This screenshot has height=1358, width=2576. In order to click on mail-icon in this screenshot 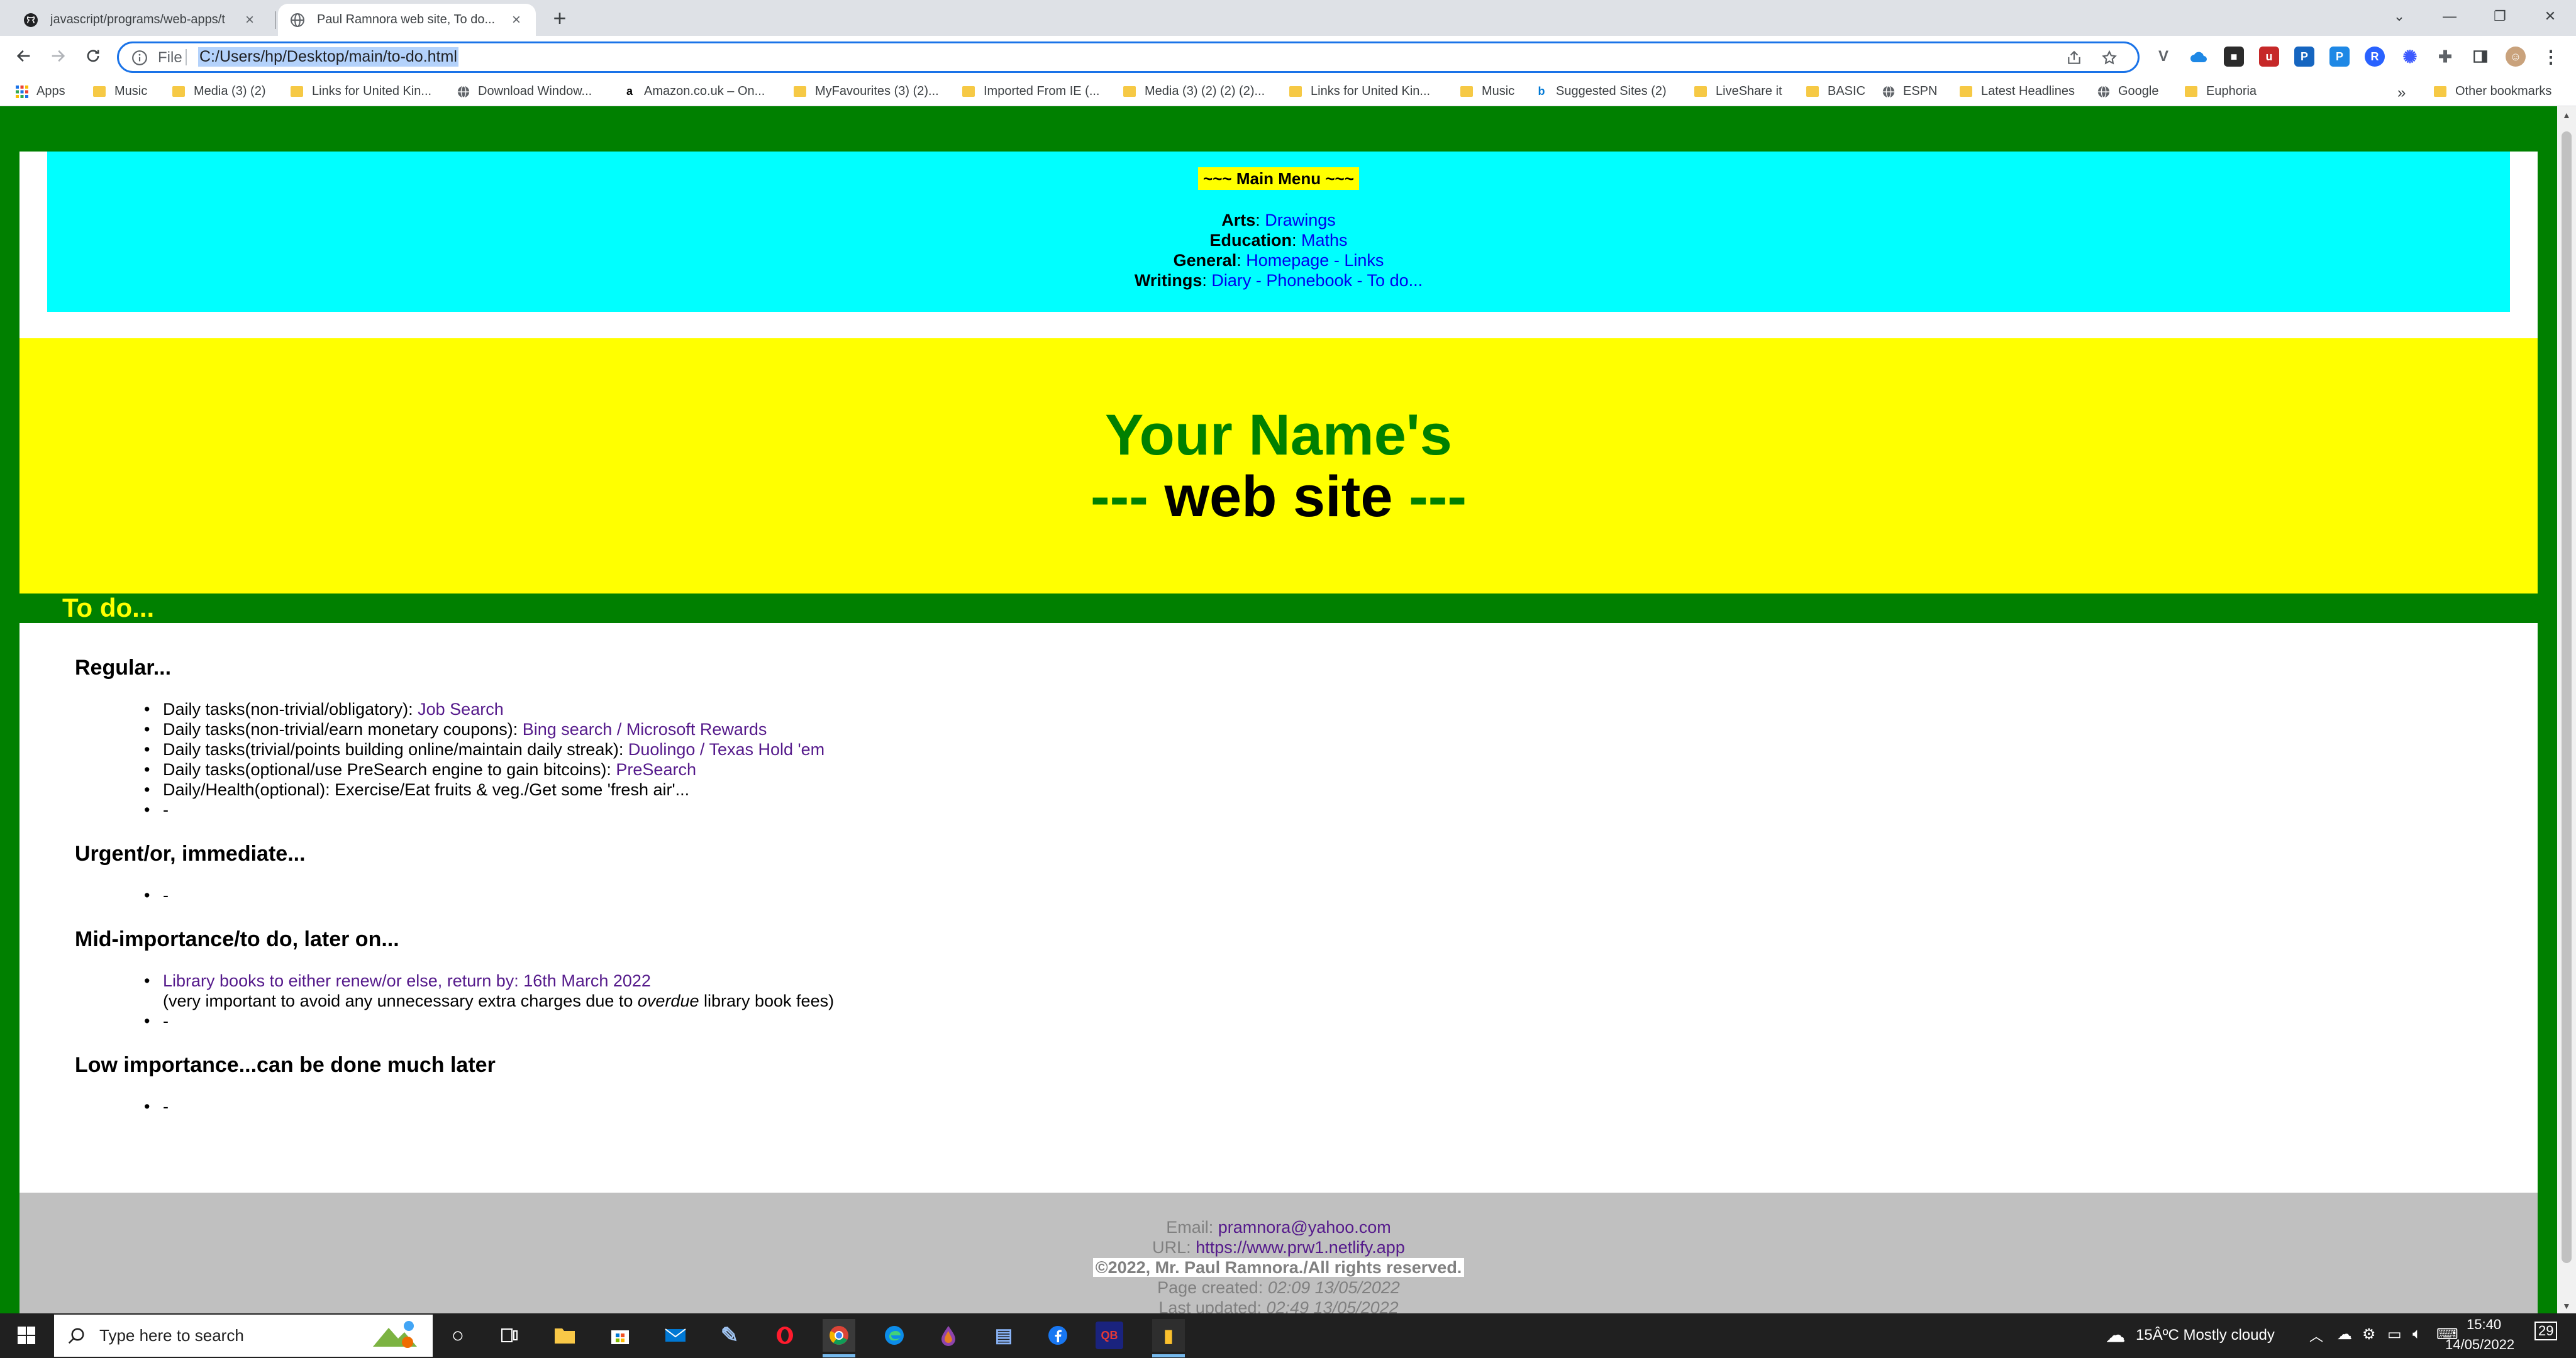, I will do `click(675, 1335)`.